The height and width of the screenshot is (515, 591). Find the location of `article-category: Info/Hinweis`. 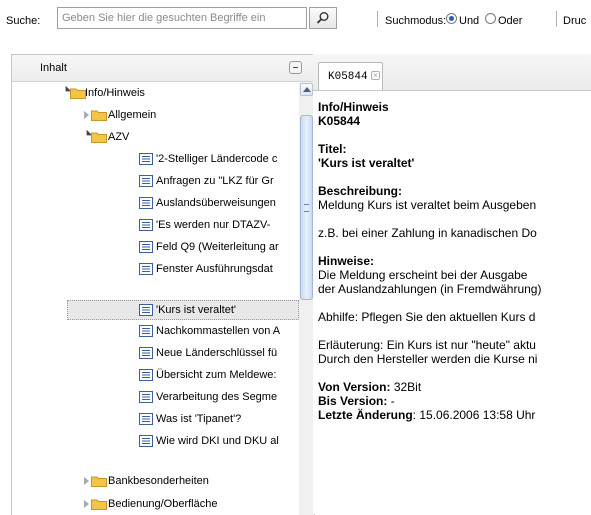

article-category: Info/Hinweis is located at coordinates (353, 107).